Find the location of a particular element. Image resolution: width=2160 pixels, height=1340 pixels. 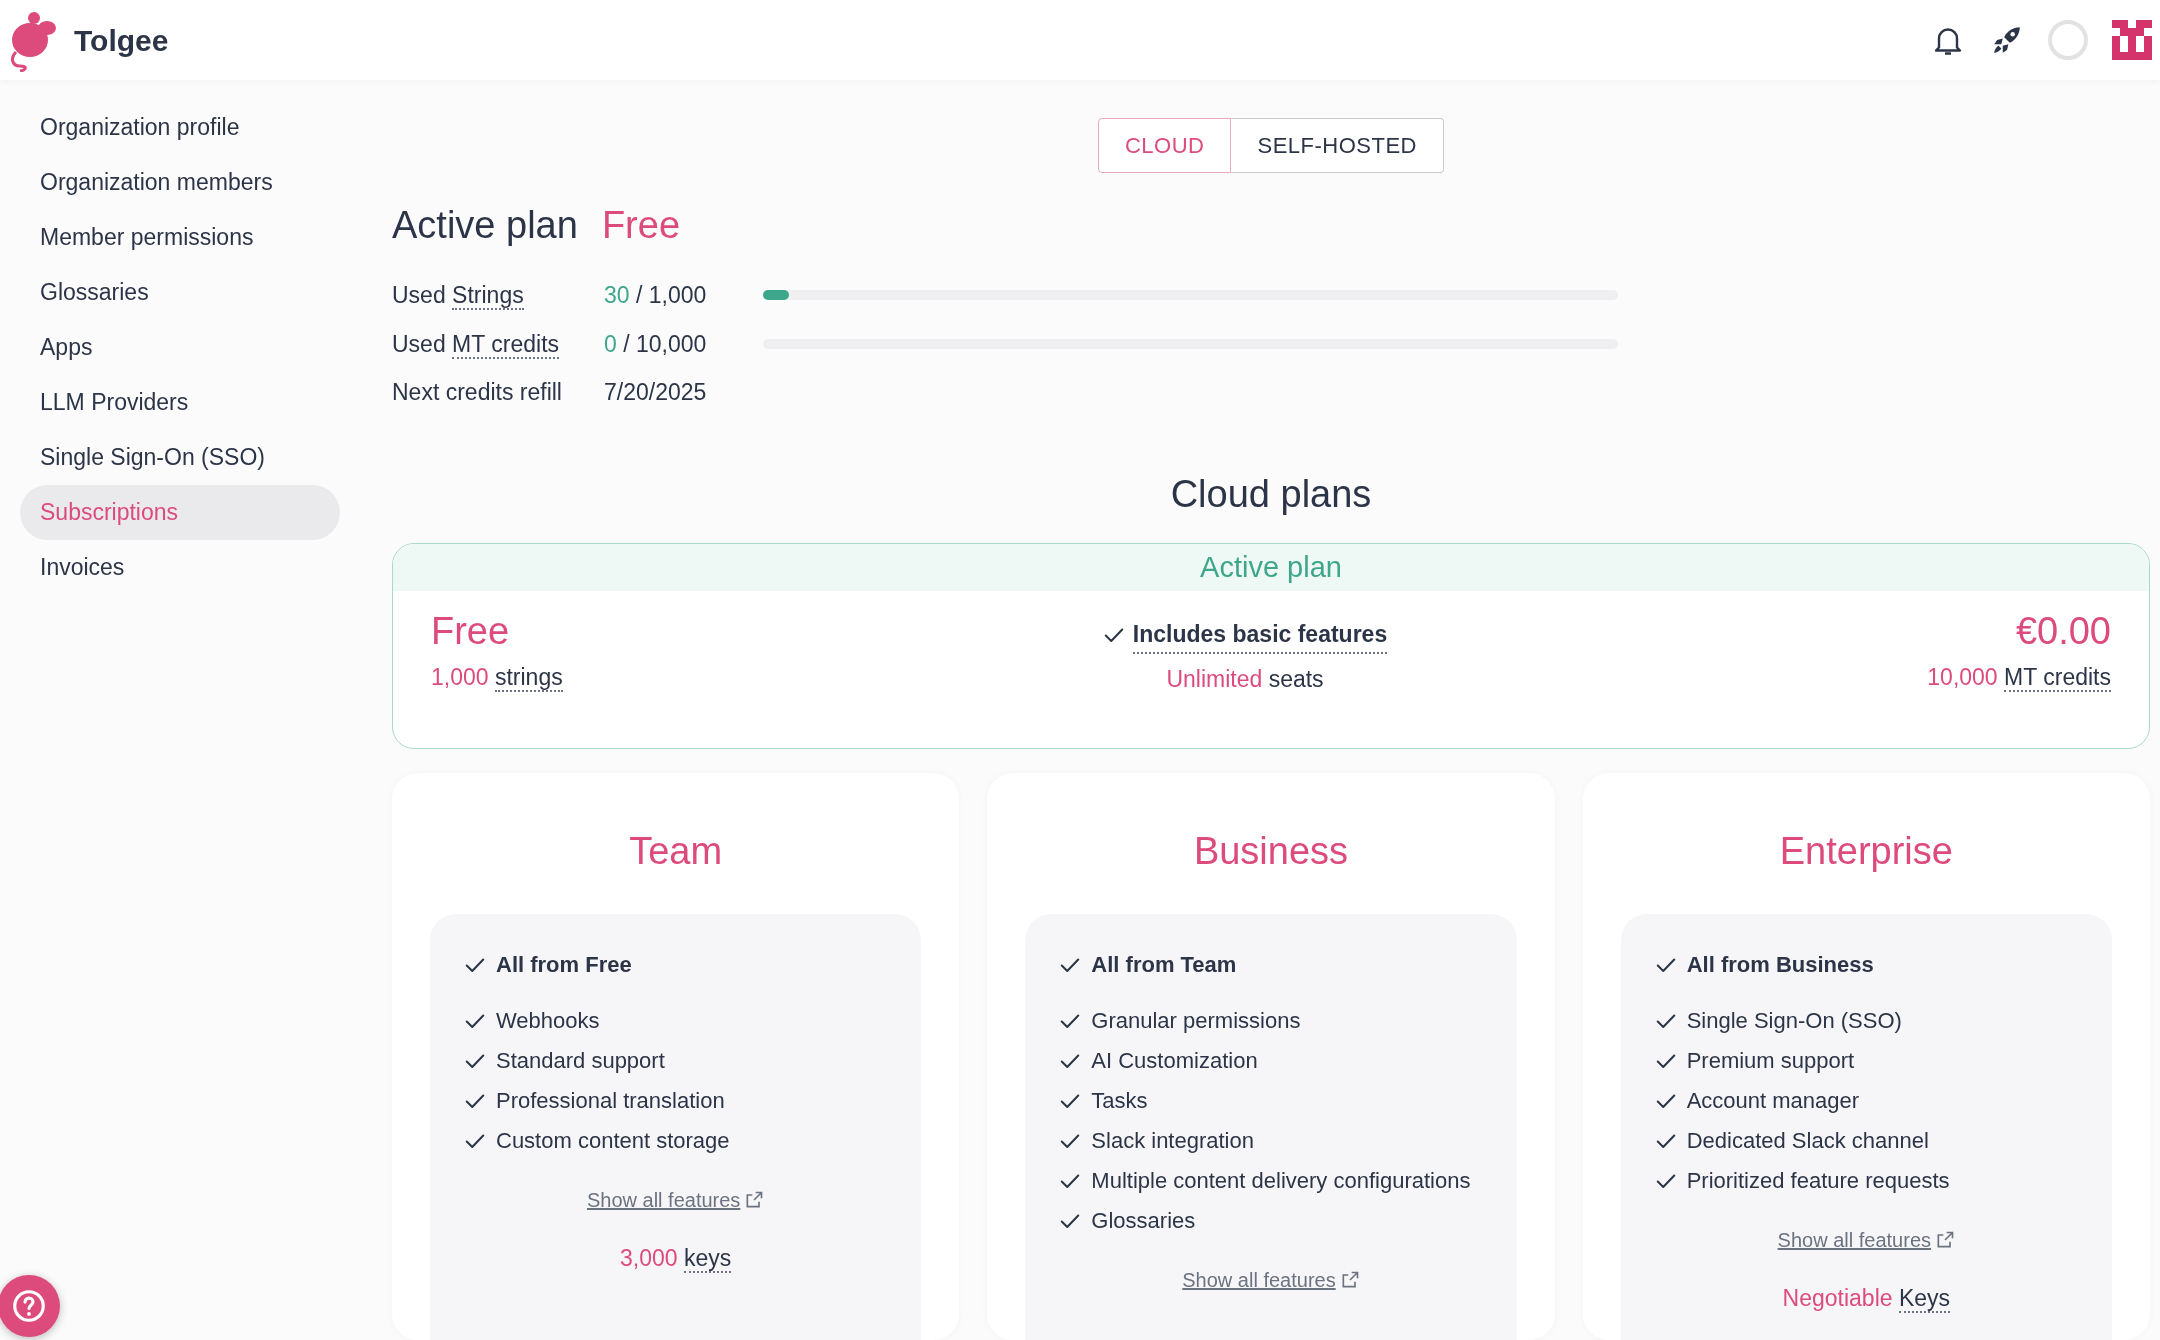

plan-title: Enterprise is located at coordinates (1866, 851).